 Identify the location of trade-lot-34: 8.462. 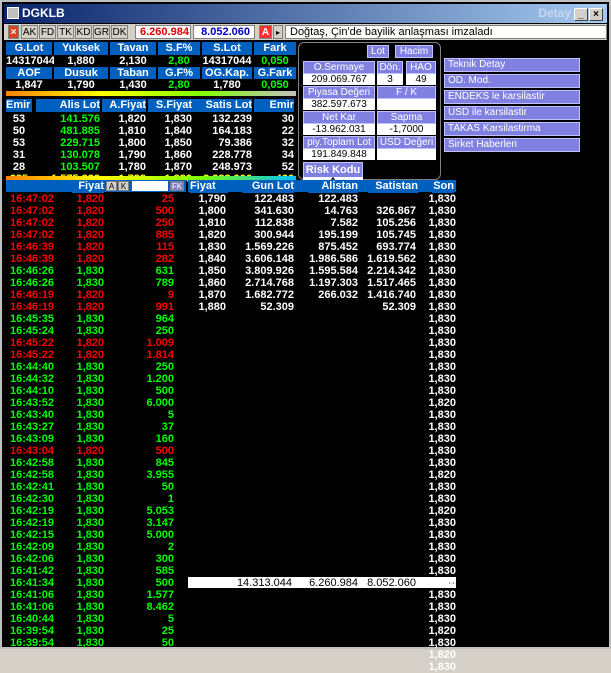
(160, 607).